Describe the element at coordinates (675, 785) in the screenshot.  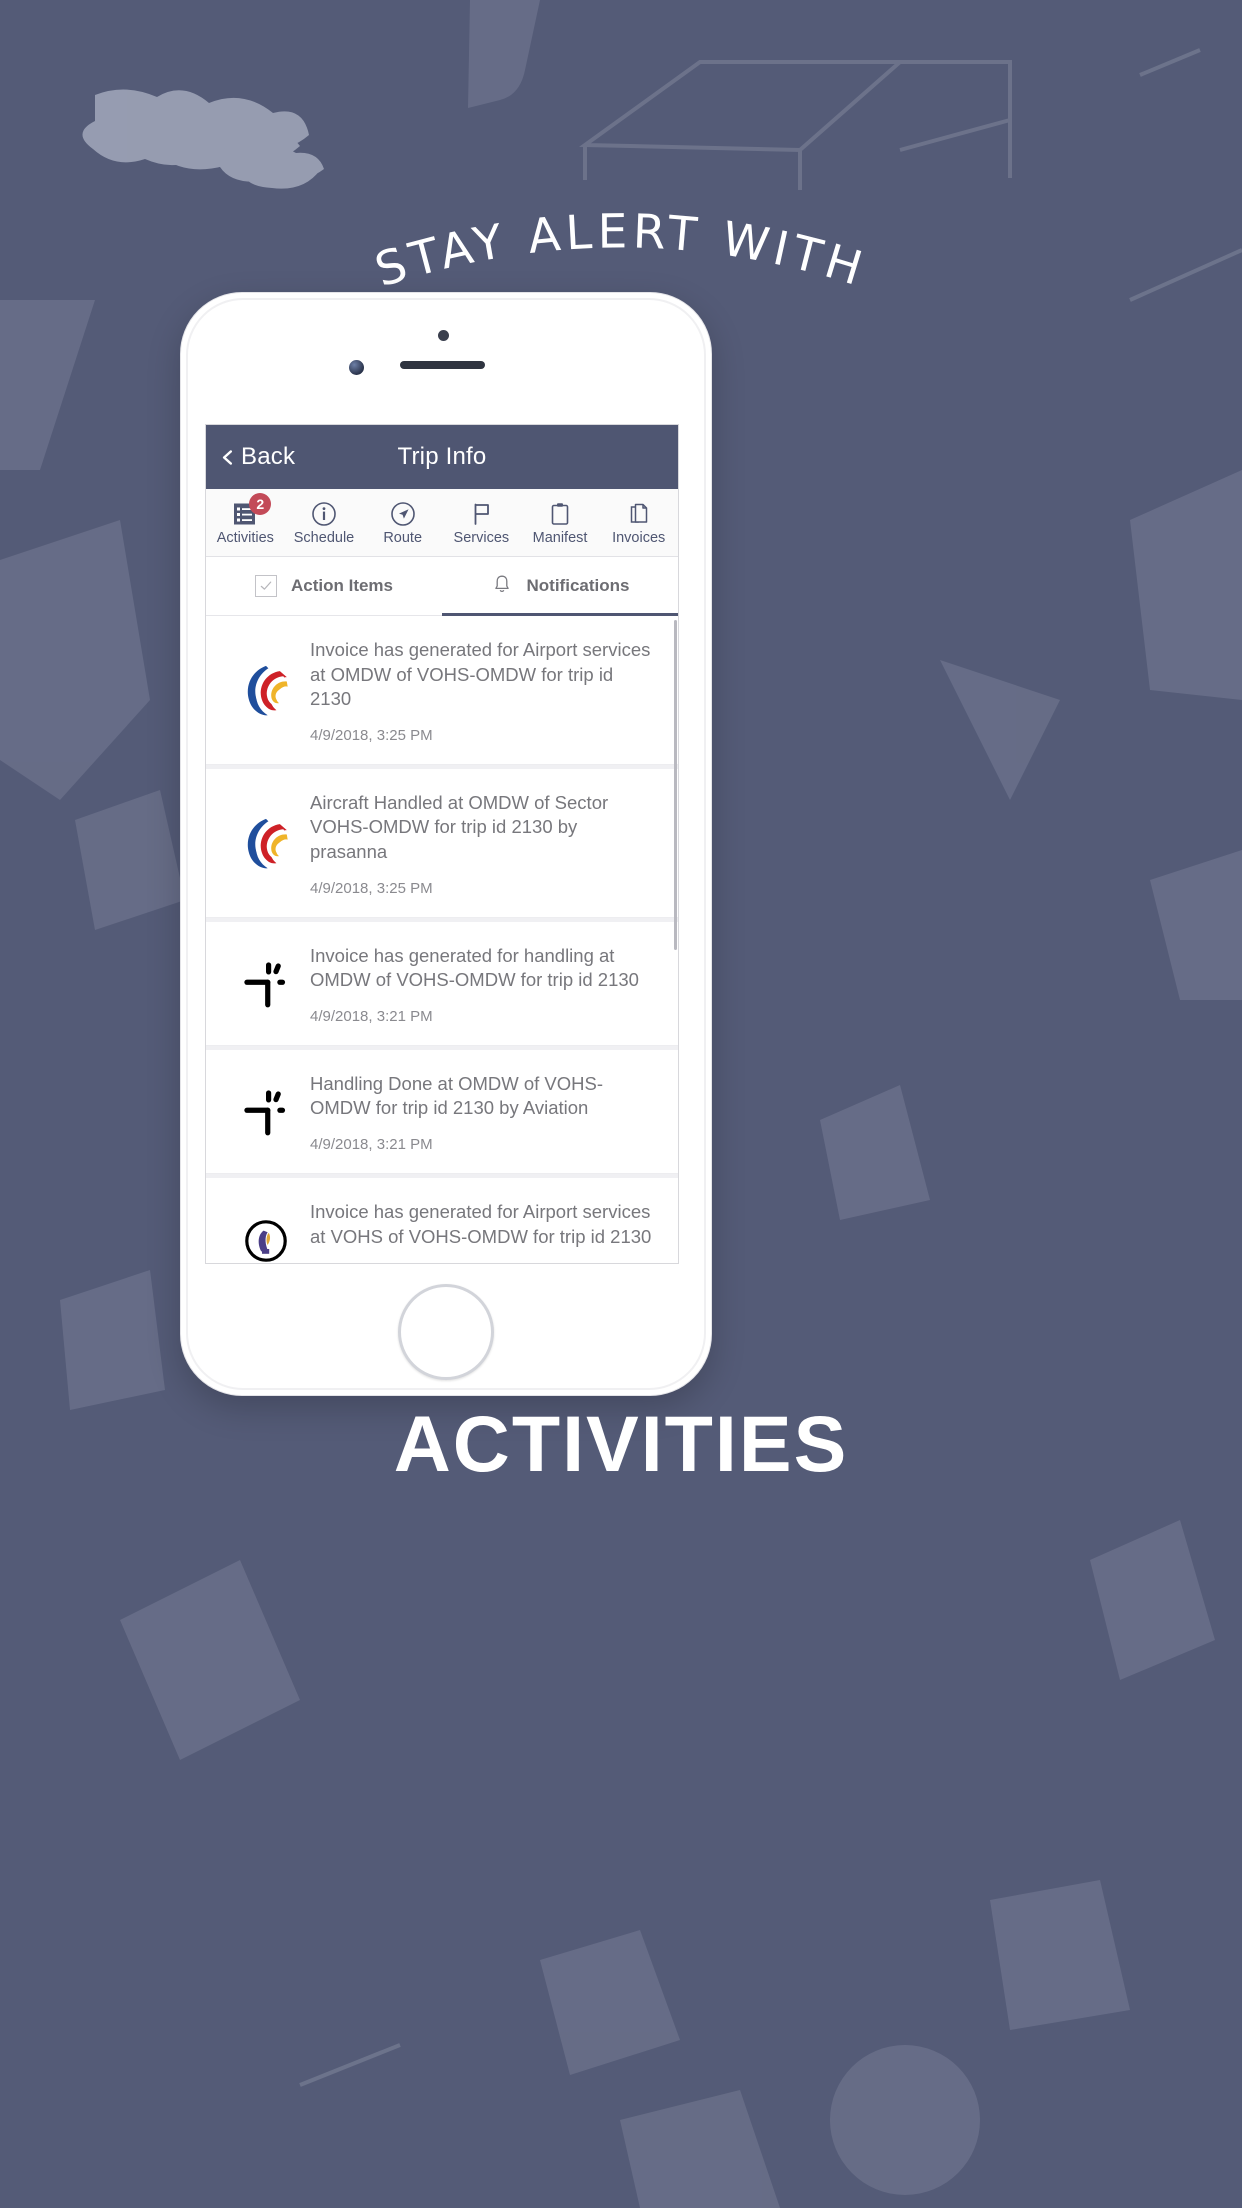
I see `list-scrollbar` at that location.